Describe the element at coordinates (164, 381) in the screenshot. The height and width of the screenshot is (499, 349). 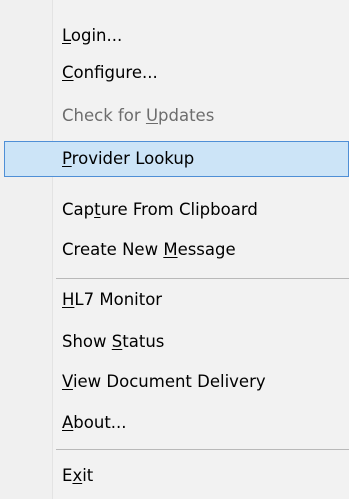
I see `menu-item-view-document-delivery-label: View Document Delivery` at that location.